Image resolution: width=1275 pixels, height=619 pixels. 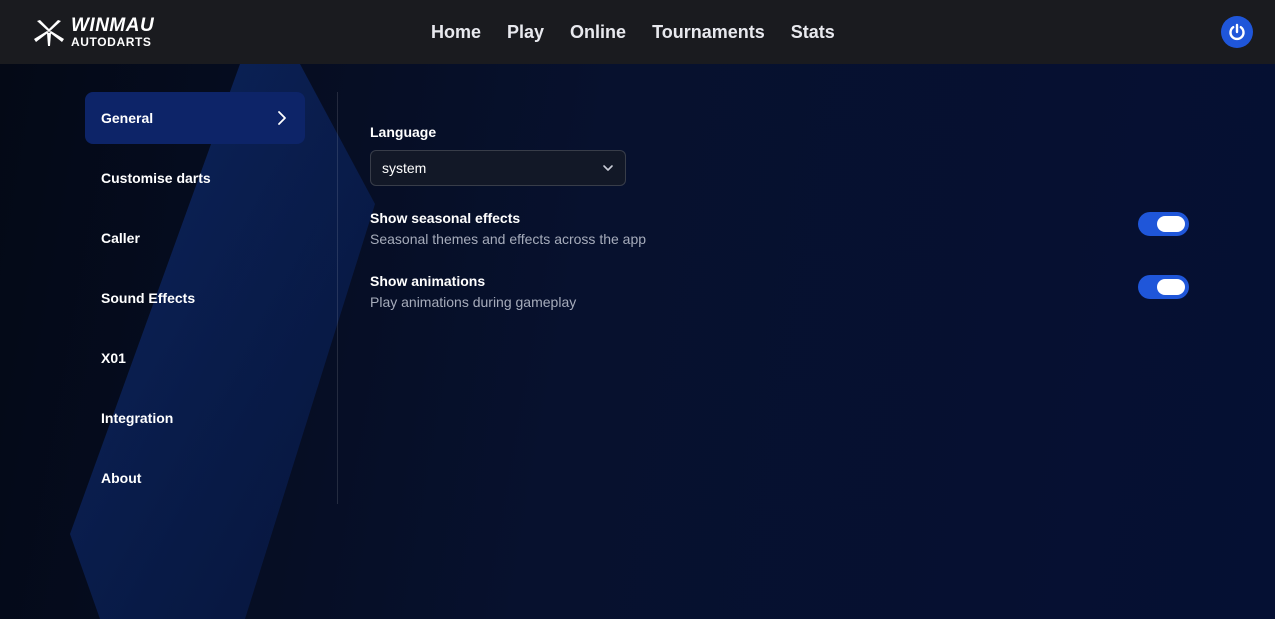 What do you see at coordinates (113, 358) in the screenshot?
I see `sidebar-item-label: X01` at bounding box center [113, 358].